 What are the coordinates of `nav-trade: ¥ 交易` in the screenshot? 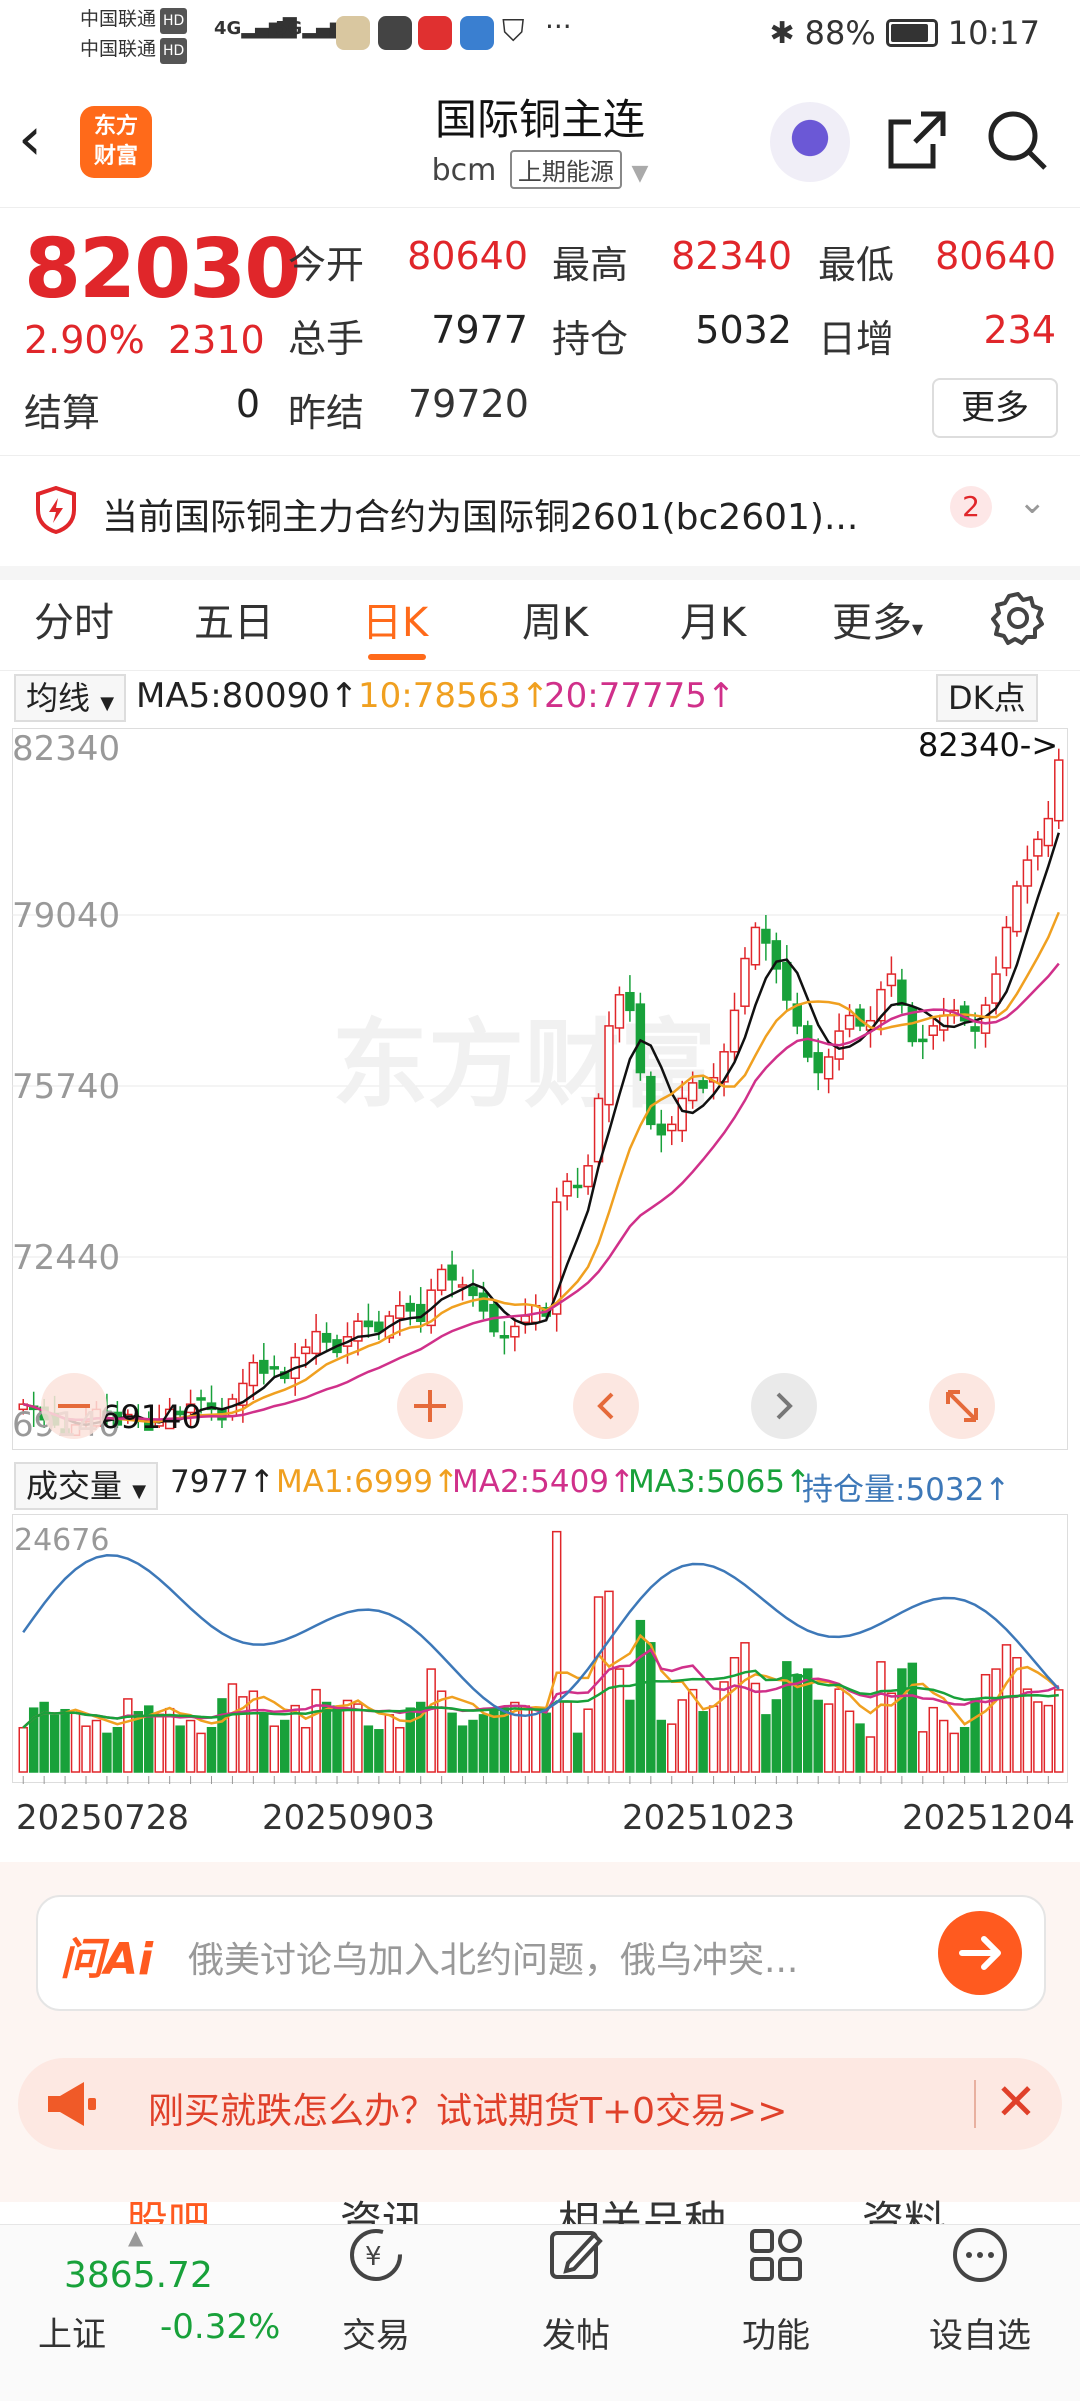 It's located at (376, 2291).